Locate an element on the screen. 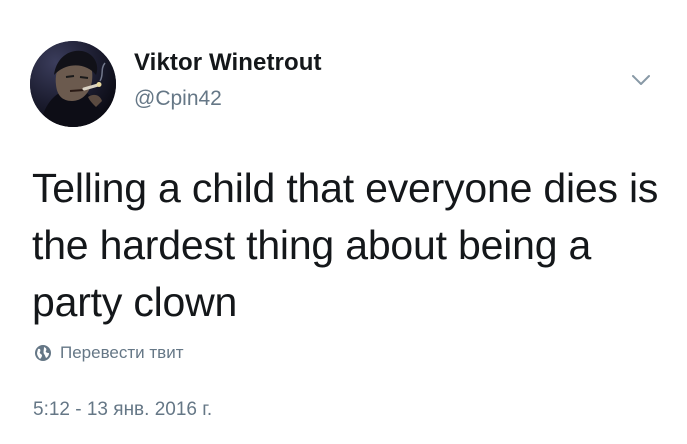 This screenshot has width=687, height=444. user-handle: @Cpin42 is located at coordinates (178, 99).